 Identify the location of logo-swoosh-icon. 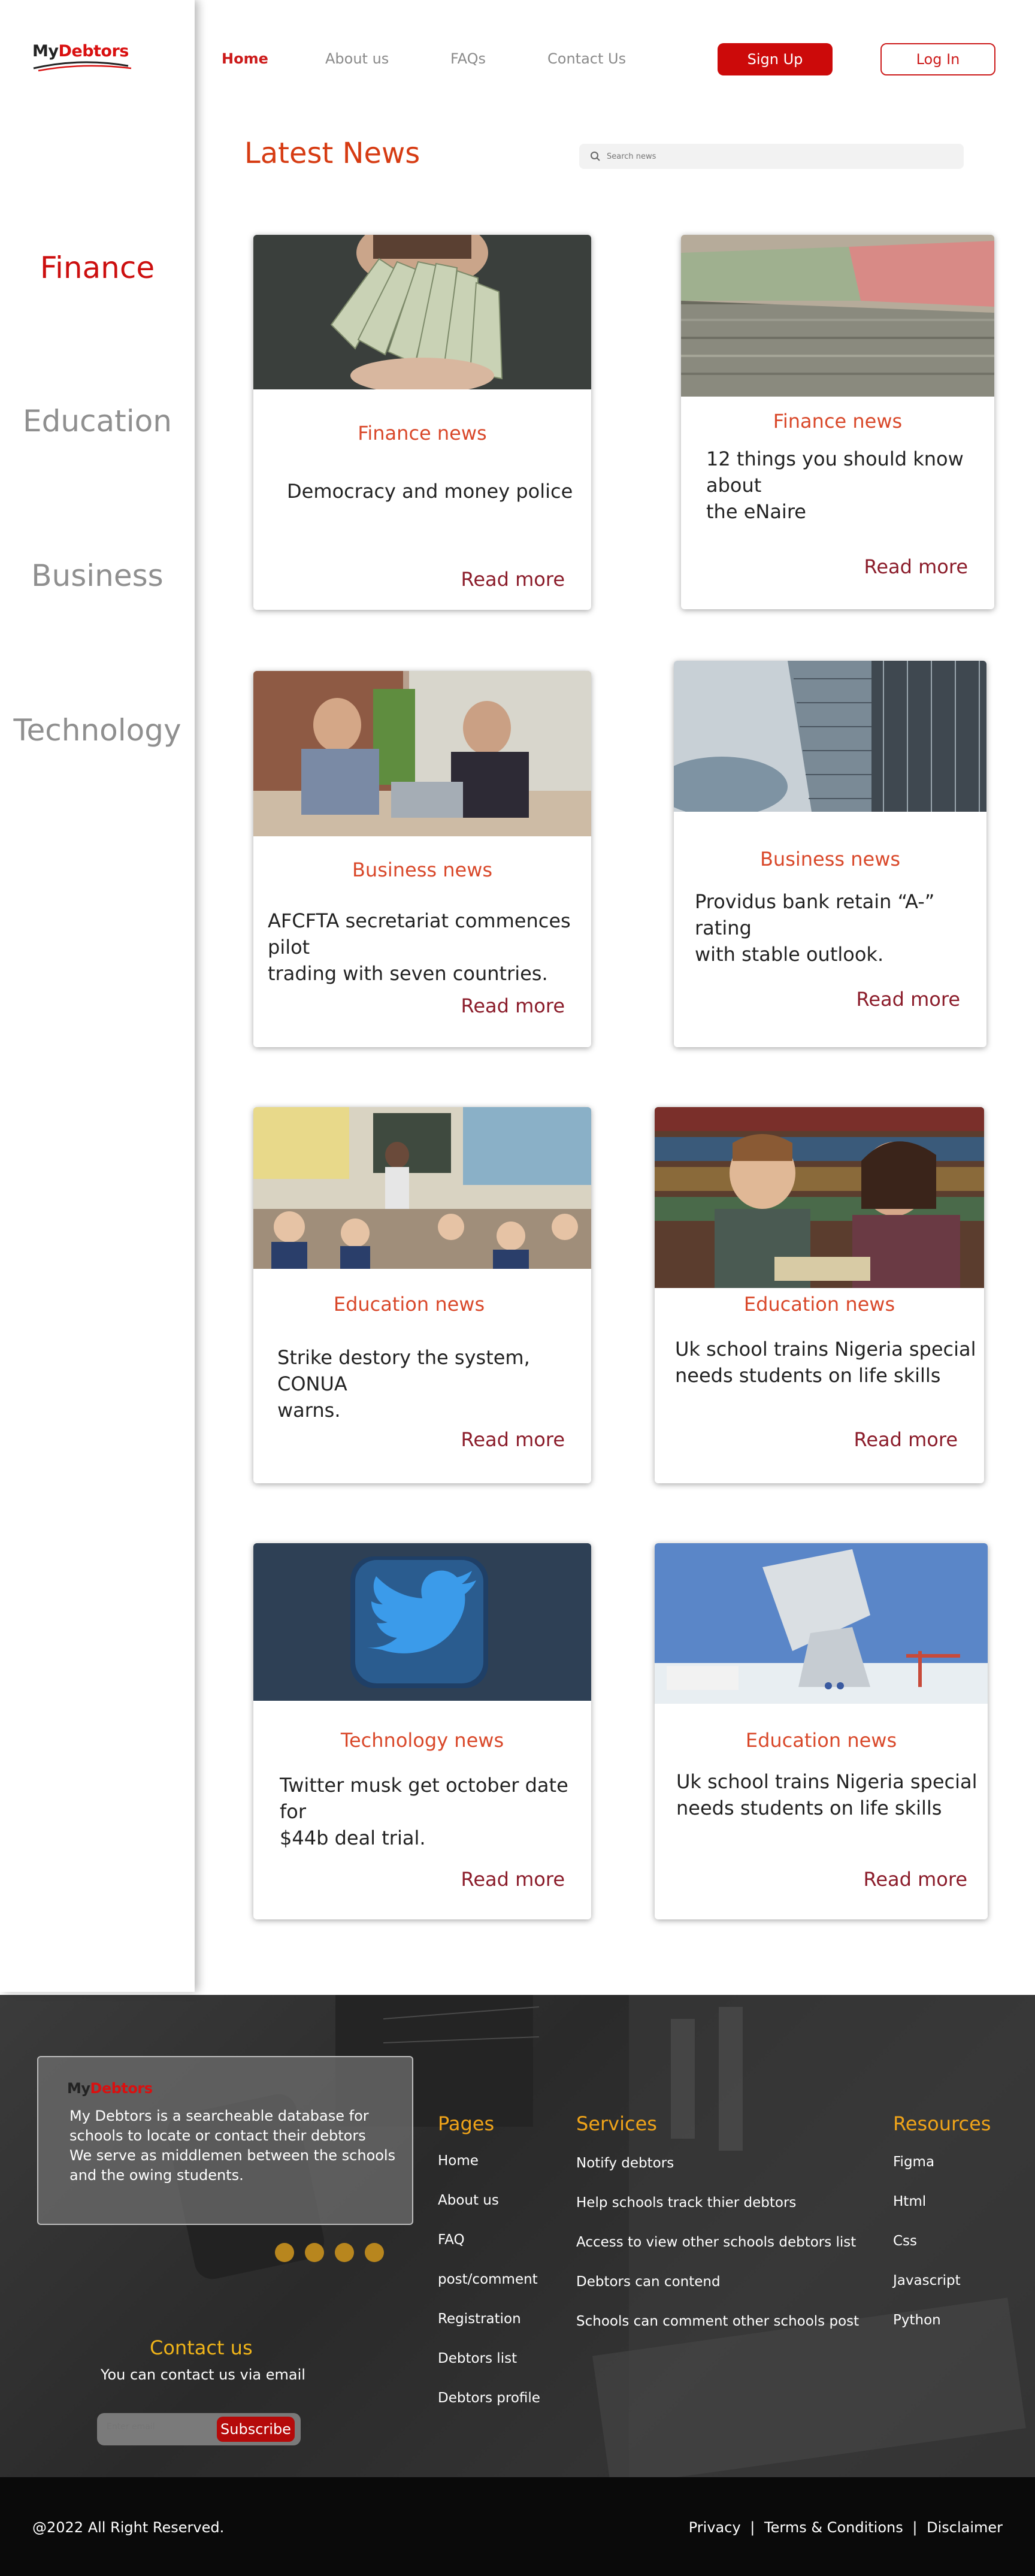
(82, 66).